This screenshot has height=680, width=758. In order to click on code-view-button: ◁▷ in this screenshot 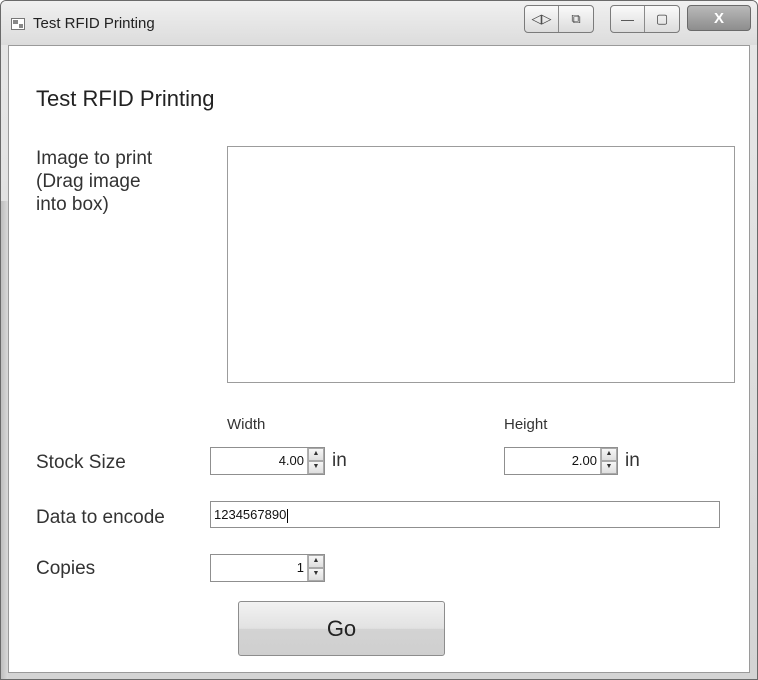, I will do `click(542, 19)`.